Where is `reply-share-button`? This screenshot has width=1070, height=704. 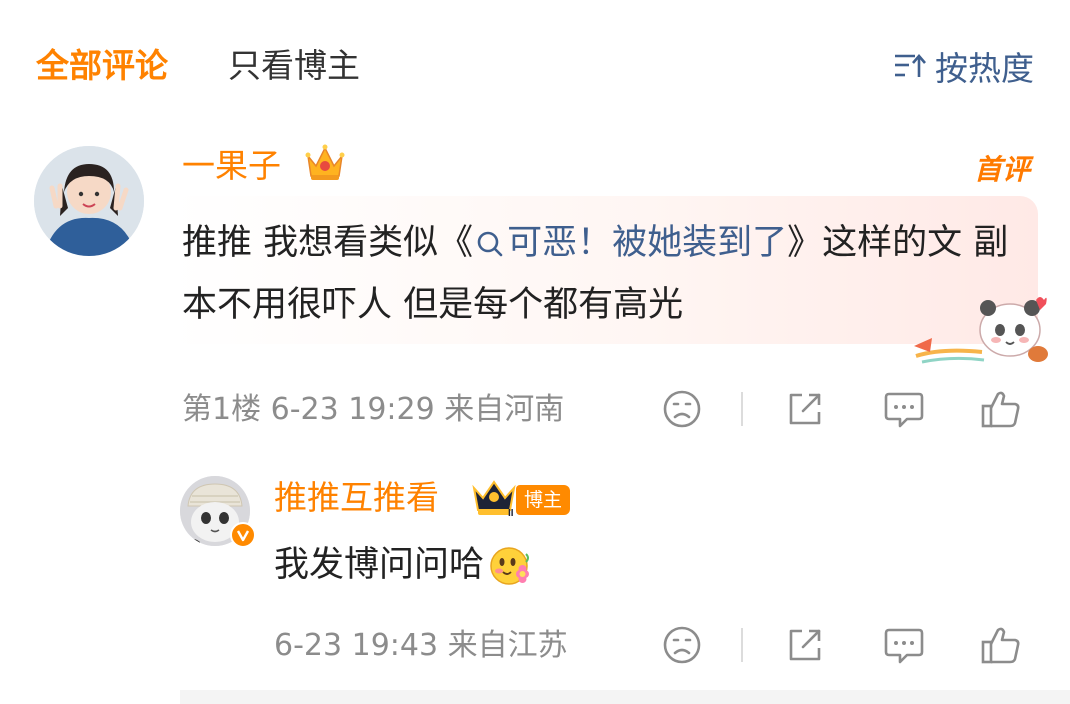
reply-share-button is located at coordinates (805, 645).